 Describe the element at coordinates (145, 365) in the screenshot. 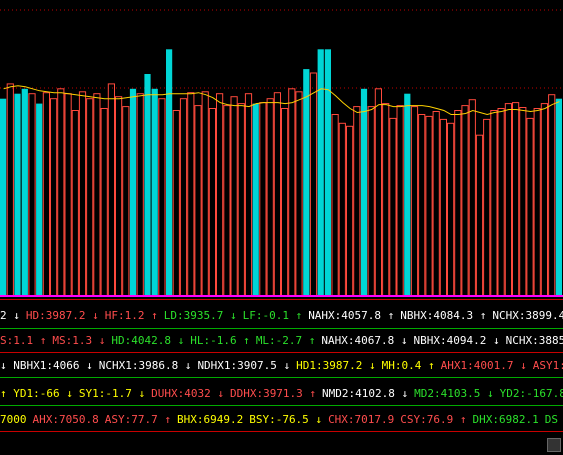

I see `indicator-cell: NCHX1:3986.8 ↓` at that location.